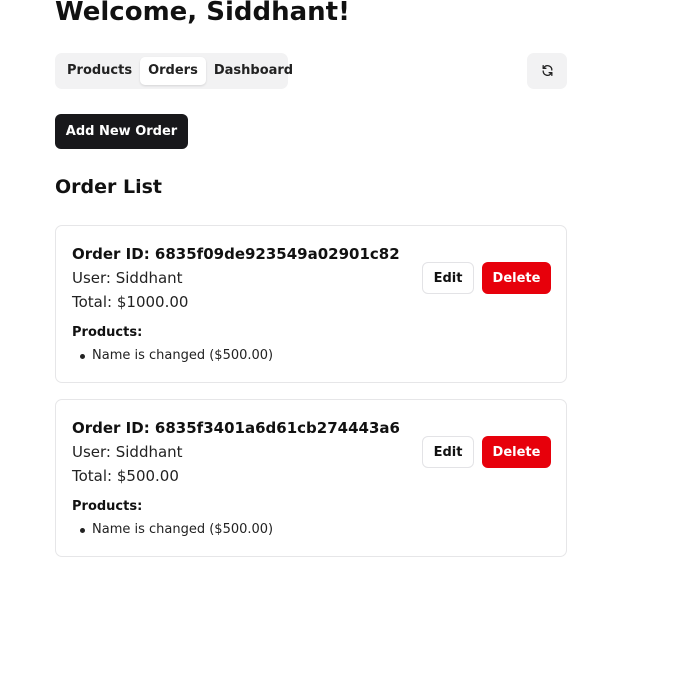  Describe the element at coordinates (99, 71) in the screenshot. I see `tab-products: Products` at that location.